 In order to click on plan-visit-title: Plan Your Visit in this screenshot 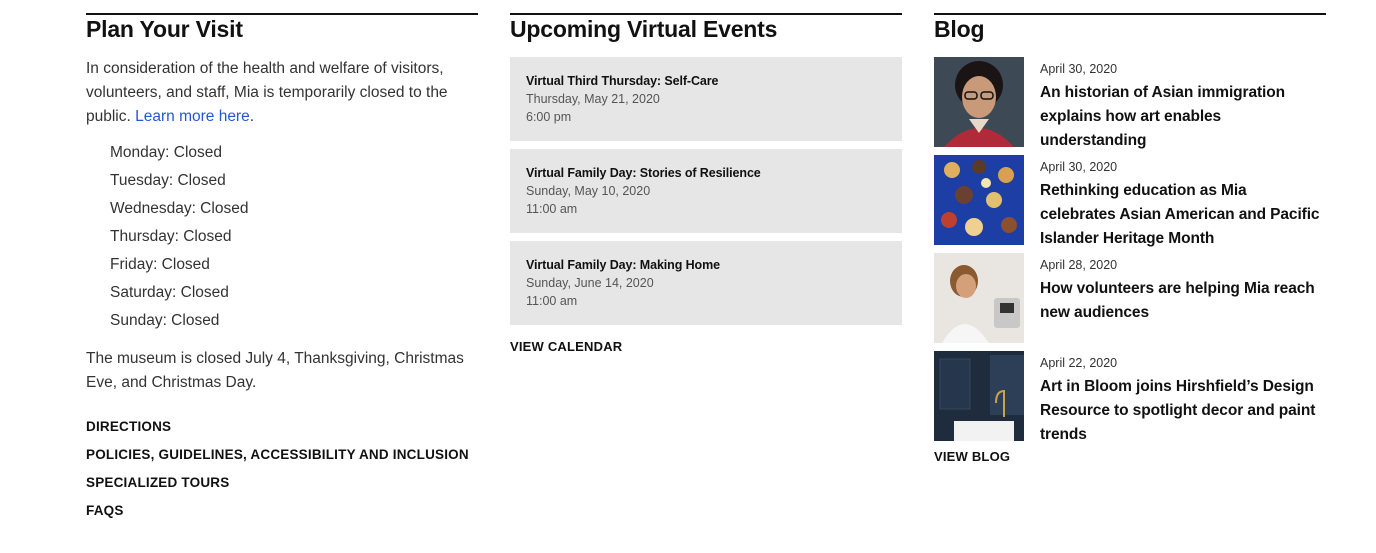, I will do `click(164, 29)`.